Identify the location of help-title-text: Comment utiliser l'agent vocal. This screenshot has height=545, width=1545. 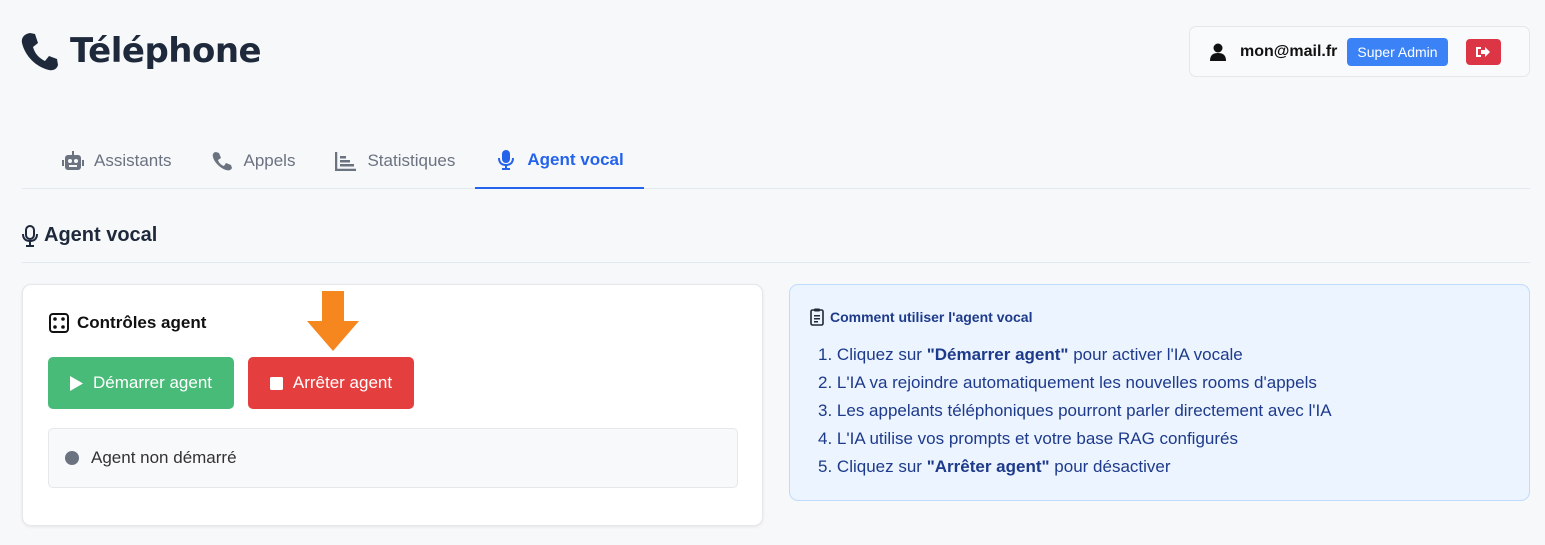
(931, 317).